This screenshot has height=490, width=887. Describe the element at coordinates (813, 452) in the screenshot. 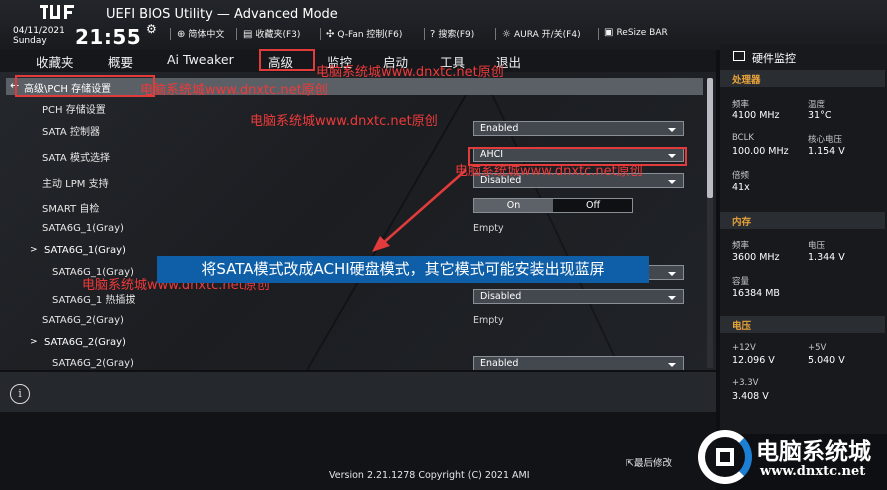

I see `badge-name: 电脑系统城` at that location.